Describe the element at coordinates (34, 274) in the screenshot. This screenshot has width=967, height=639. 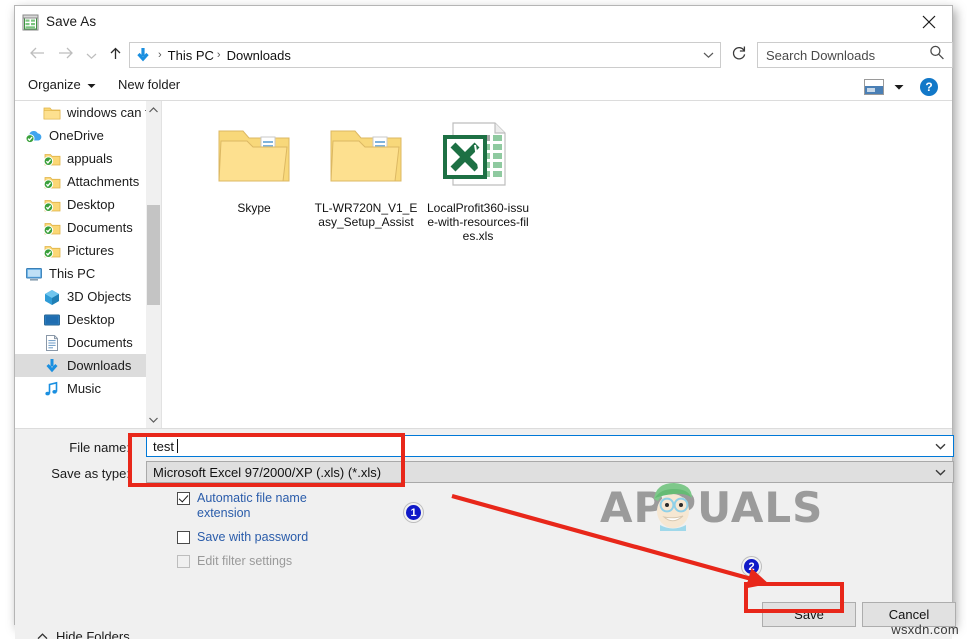
I see `this-pc-icon` at that location.